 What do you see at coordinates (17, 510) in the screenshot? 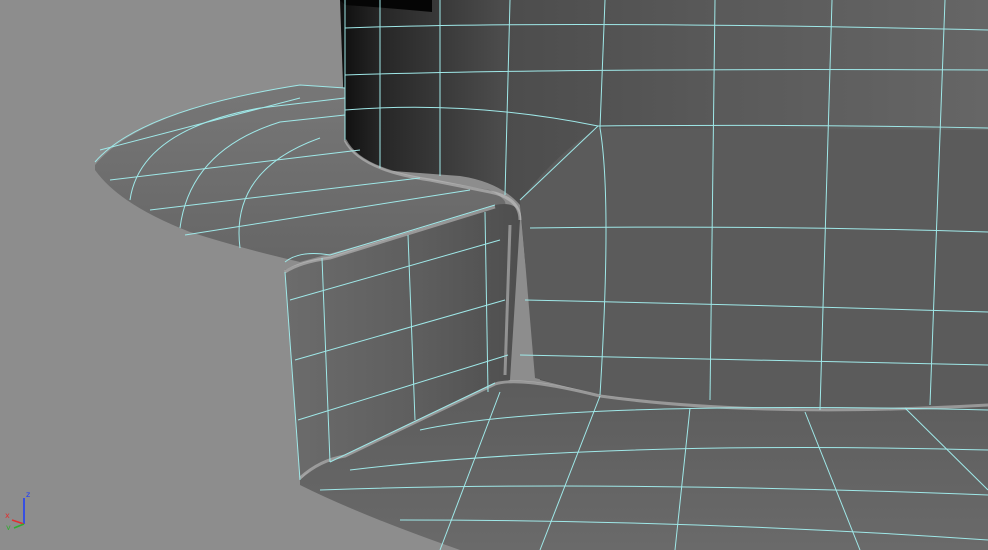
I see `axis-gizmo: z x y` at bounding box center [17, 510].